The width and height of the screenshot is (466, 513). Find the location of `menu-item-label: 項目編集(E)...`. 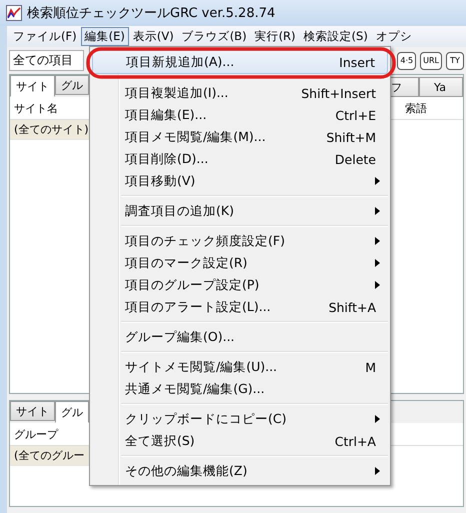

menu-item-label: 項目編集(E)... is located at coordinates (166, 115).